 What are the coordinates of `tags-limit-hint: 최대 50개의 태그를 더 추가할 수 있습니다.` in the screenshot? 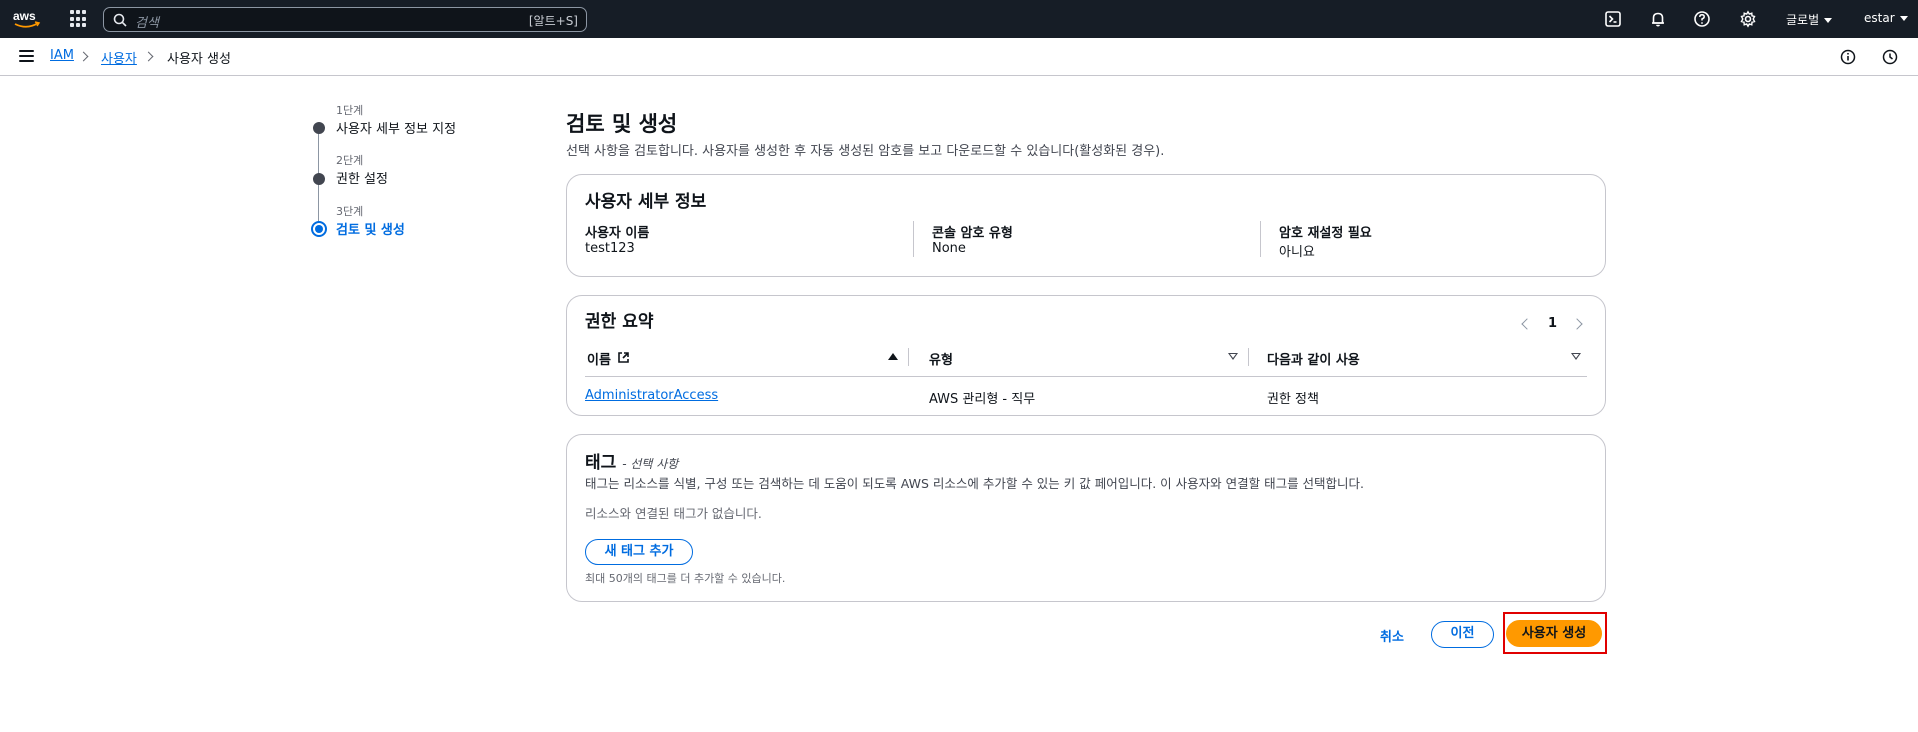 It's located at (685, 578).